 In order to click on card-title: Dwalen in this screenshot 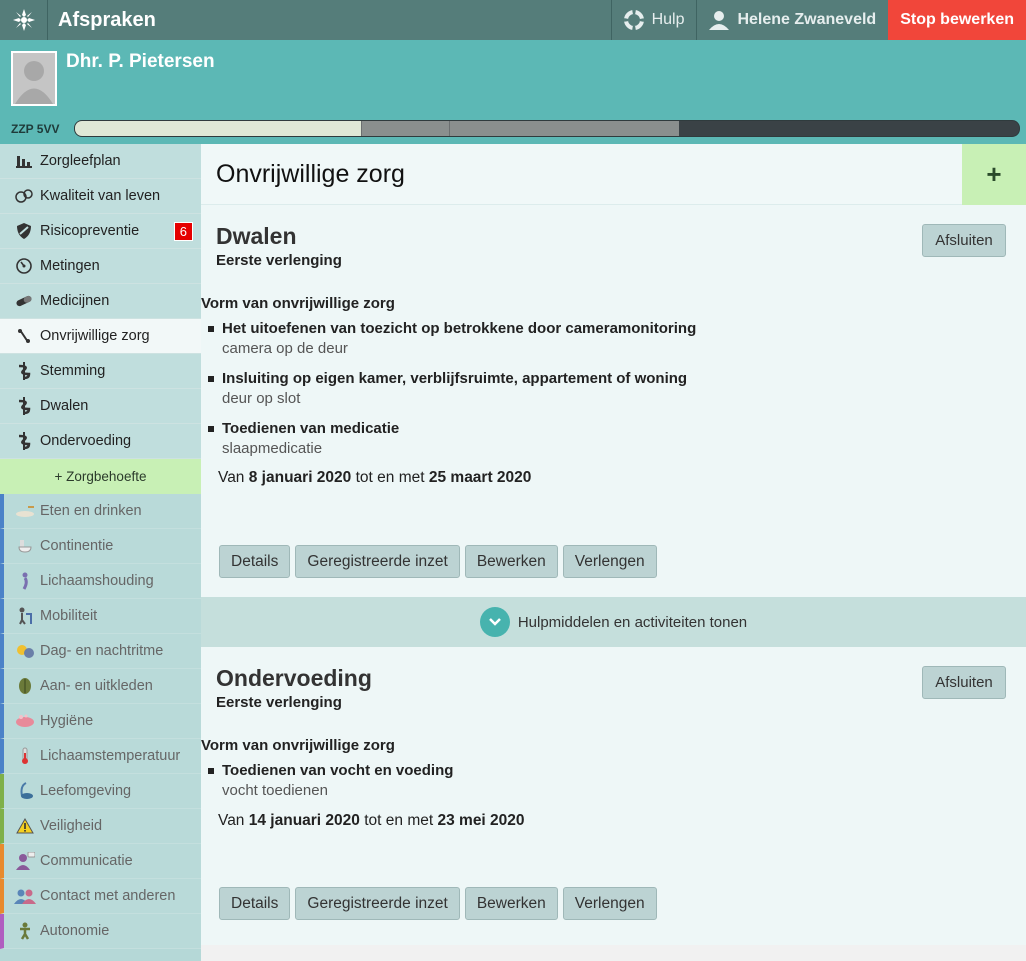, I will do `click(256, 236)`.